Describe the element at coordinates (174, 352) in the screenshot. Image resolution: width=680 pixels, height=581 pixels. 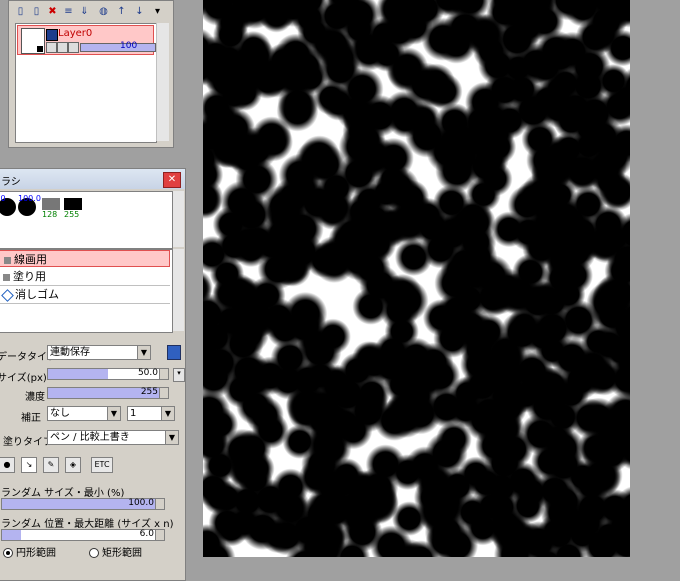
I see `save-icon` at that location.